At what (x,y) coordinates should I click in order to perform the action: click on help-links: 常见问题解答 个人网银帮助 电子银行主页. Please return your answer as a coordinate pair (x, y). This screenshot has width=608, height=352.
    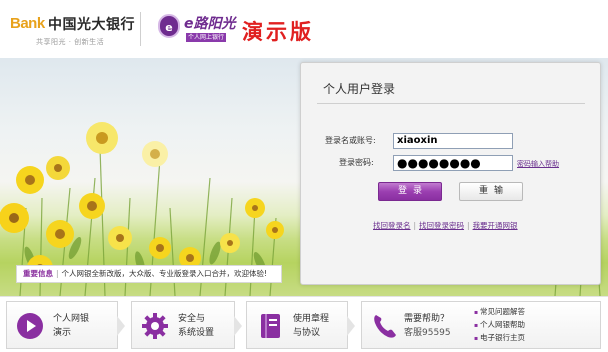
    Looking at the image, I should click on (499, 325).